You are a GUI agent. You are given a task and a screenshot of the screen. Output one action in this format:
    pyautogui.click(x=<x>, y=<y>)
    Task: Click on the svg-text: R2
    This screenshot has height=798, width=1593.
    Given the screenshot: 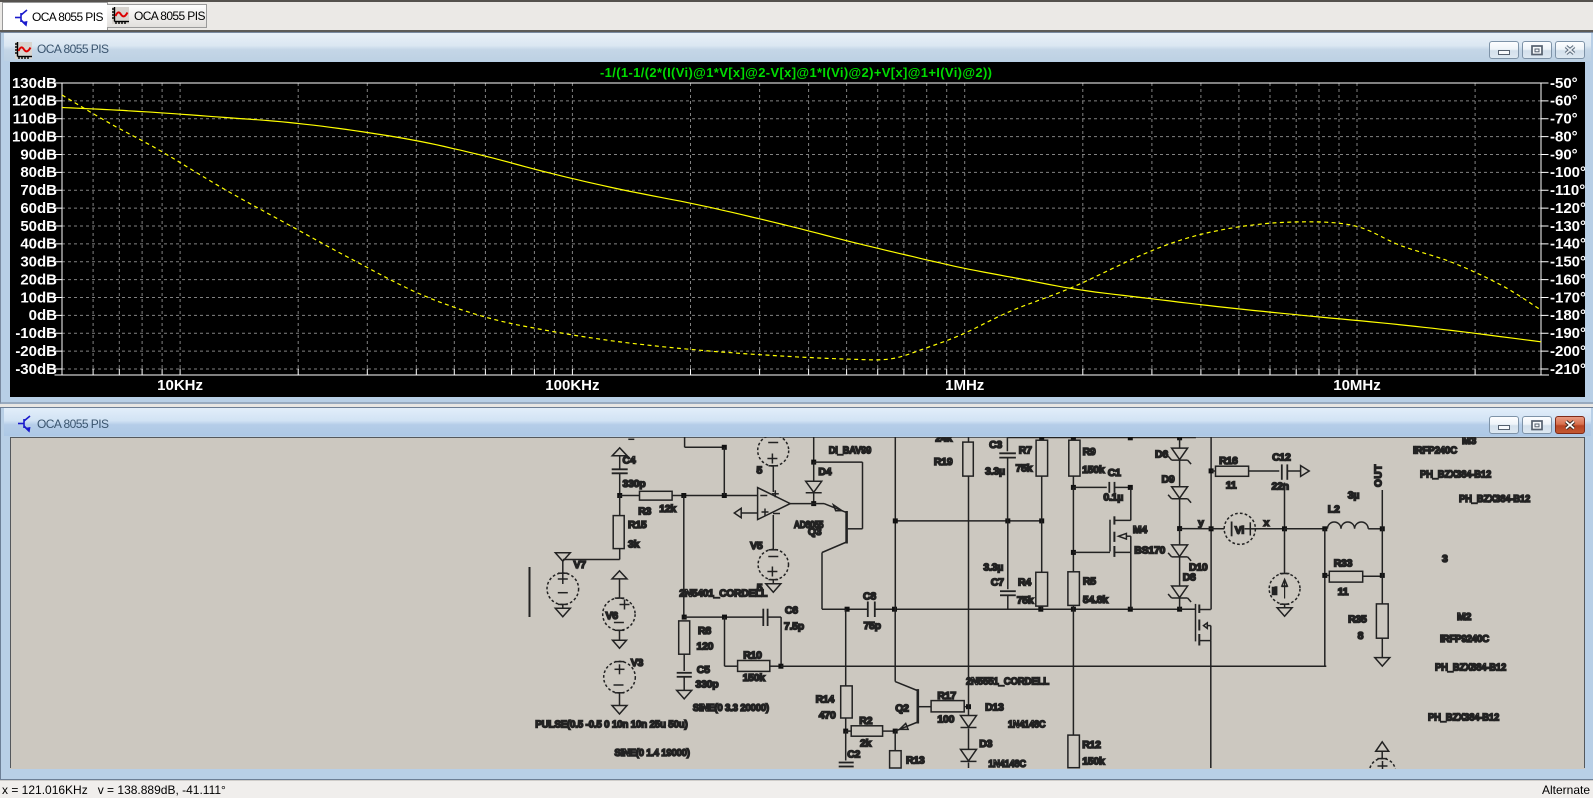 What is the action you would take?
    pyautogui.click(x=865, y=721)
    